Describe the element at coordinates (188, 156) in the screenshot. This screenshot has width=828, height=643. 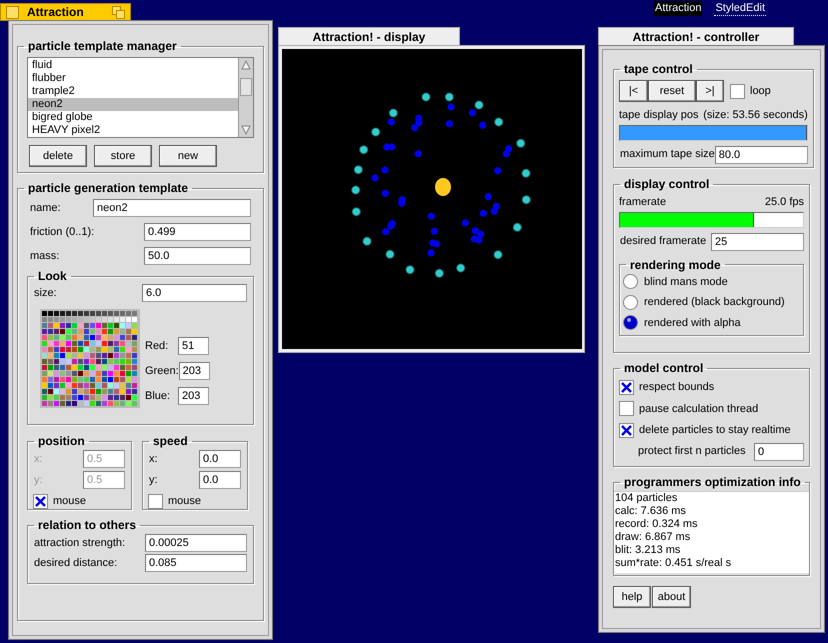
I see `push-button: new` at that location.